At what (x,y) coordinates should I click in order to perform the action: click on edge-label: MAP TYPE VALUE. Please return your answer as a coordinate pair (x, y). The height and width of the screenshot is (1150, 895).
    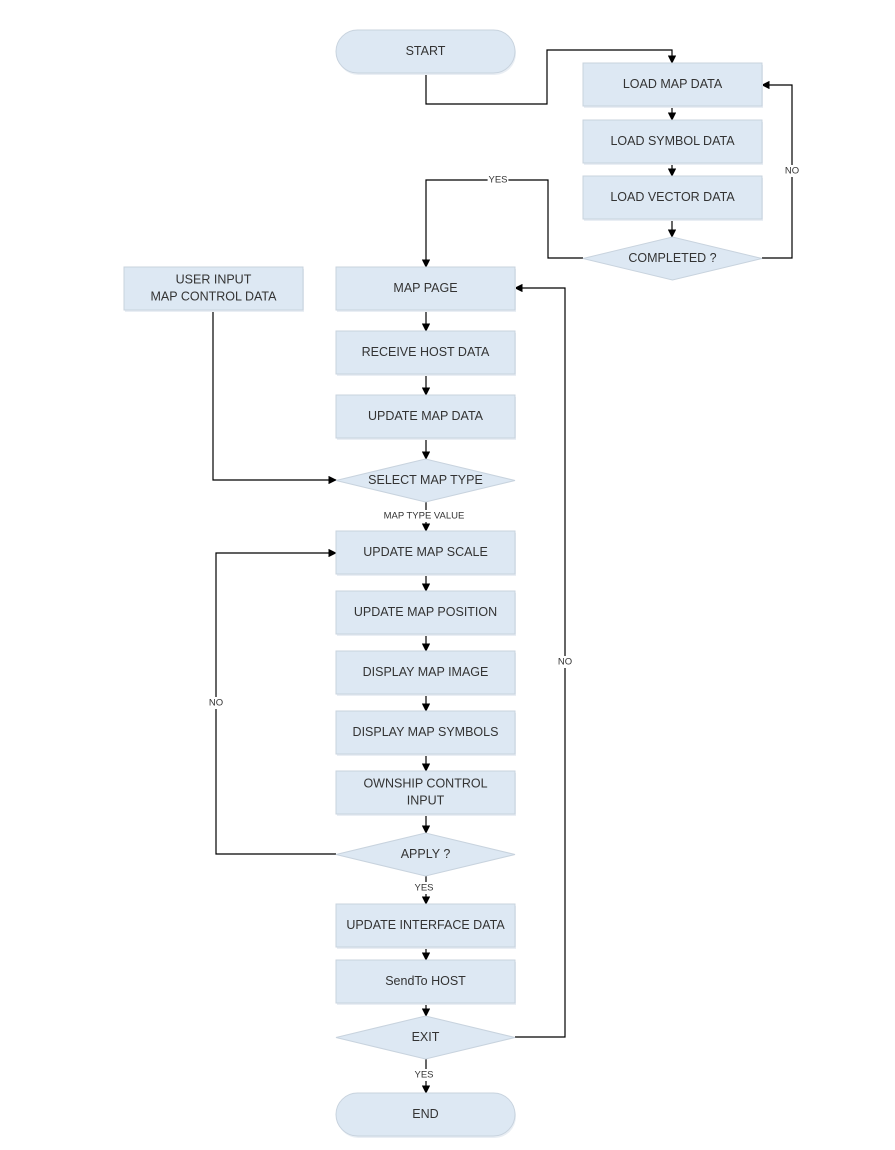
    Looking at the image, I should click on (424, 516).